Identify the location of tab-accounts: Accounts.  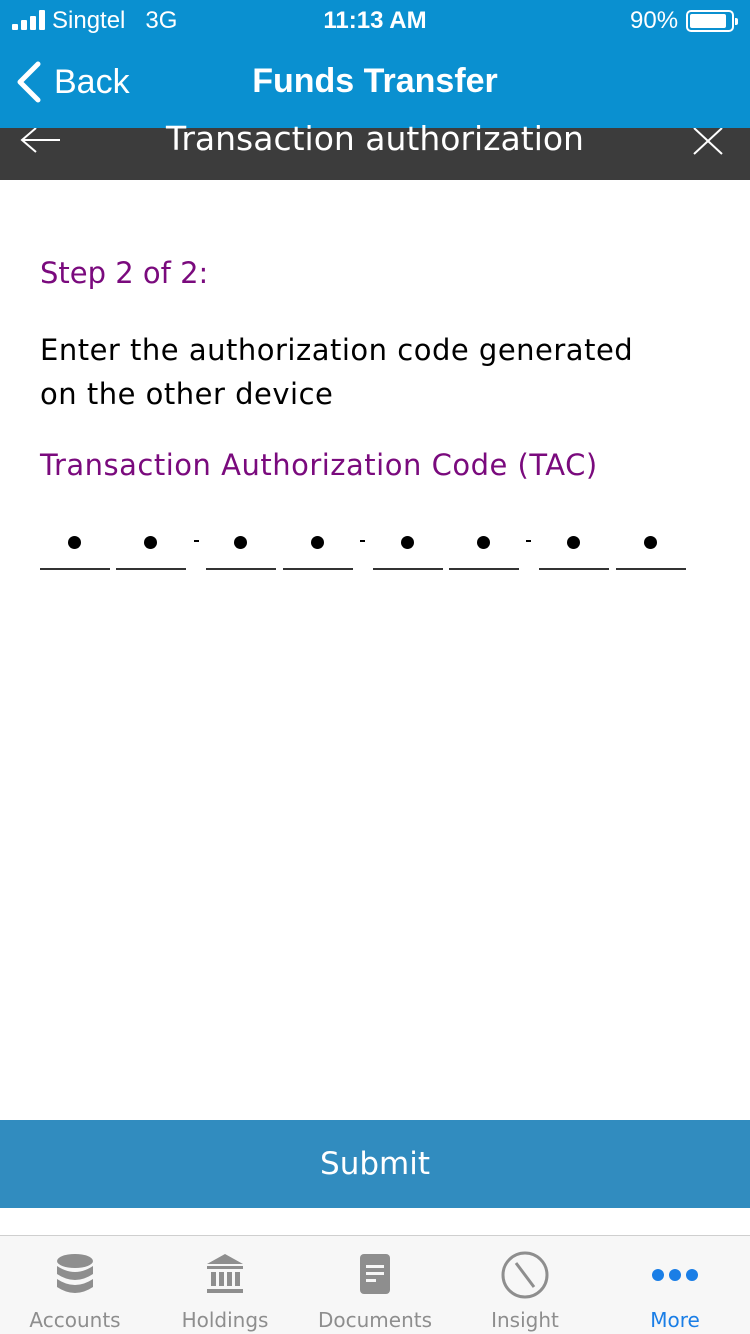
(75, 1285).